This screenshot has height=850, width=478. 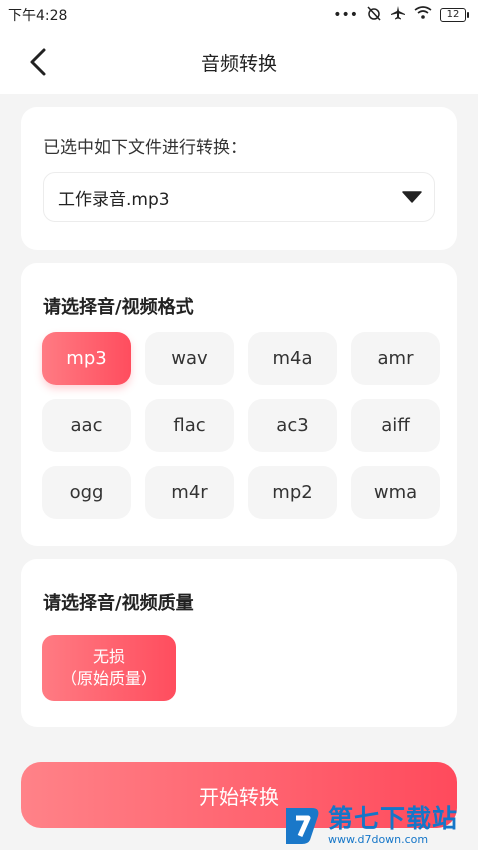 I want to click on quality-option-lossless: 无损 （原始质量）, so click(x=109, y=668).